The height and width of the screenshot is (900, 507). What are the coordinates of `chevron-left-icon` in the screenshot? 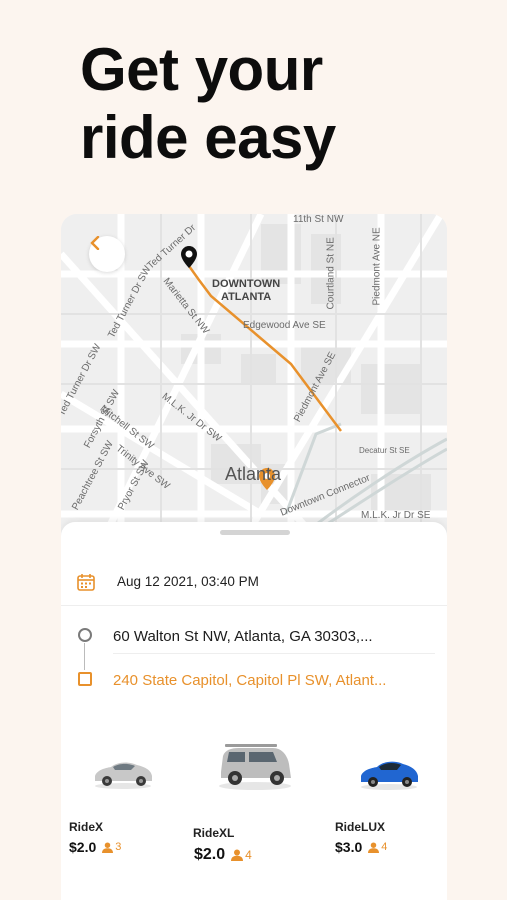 It's located at (95, 243).